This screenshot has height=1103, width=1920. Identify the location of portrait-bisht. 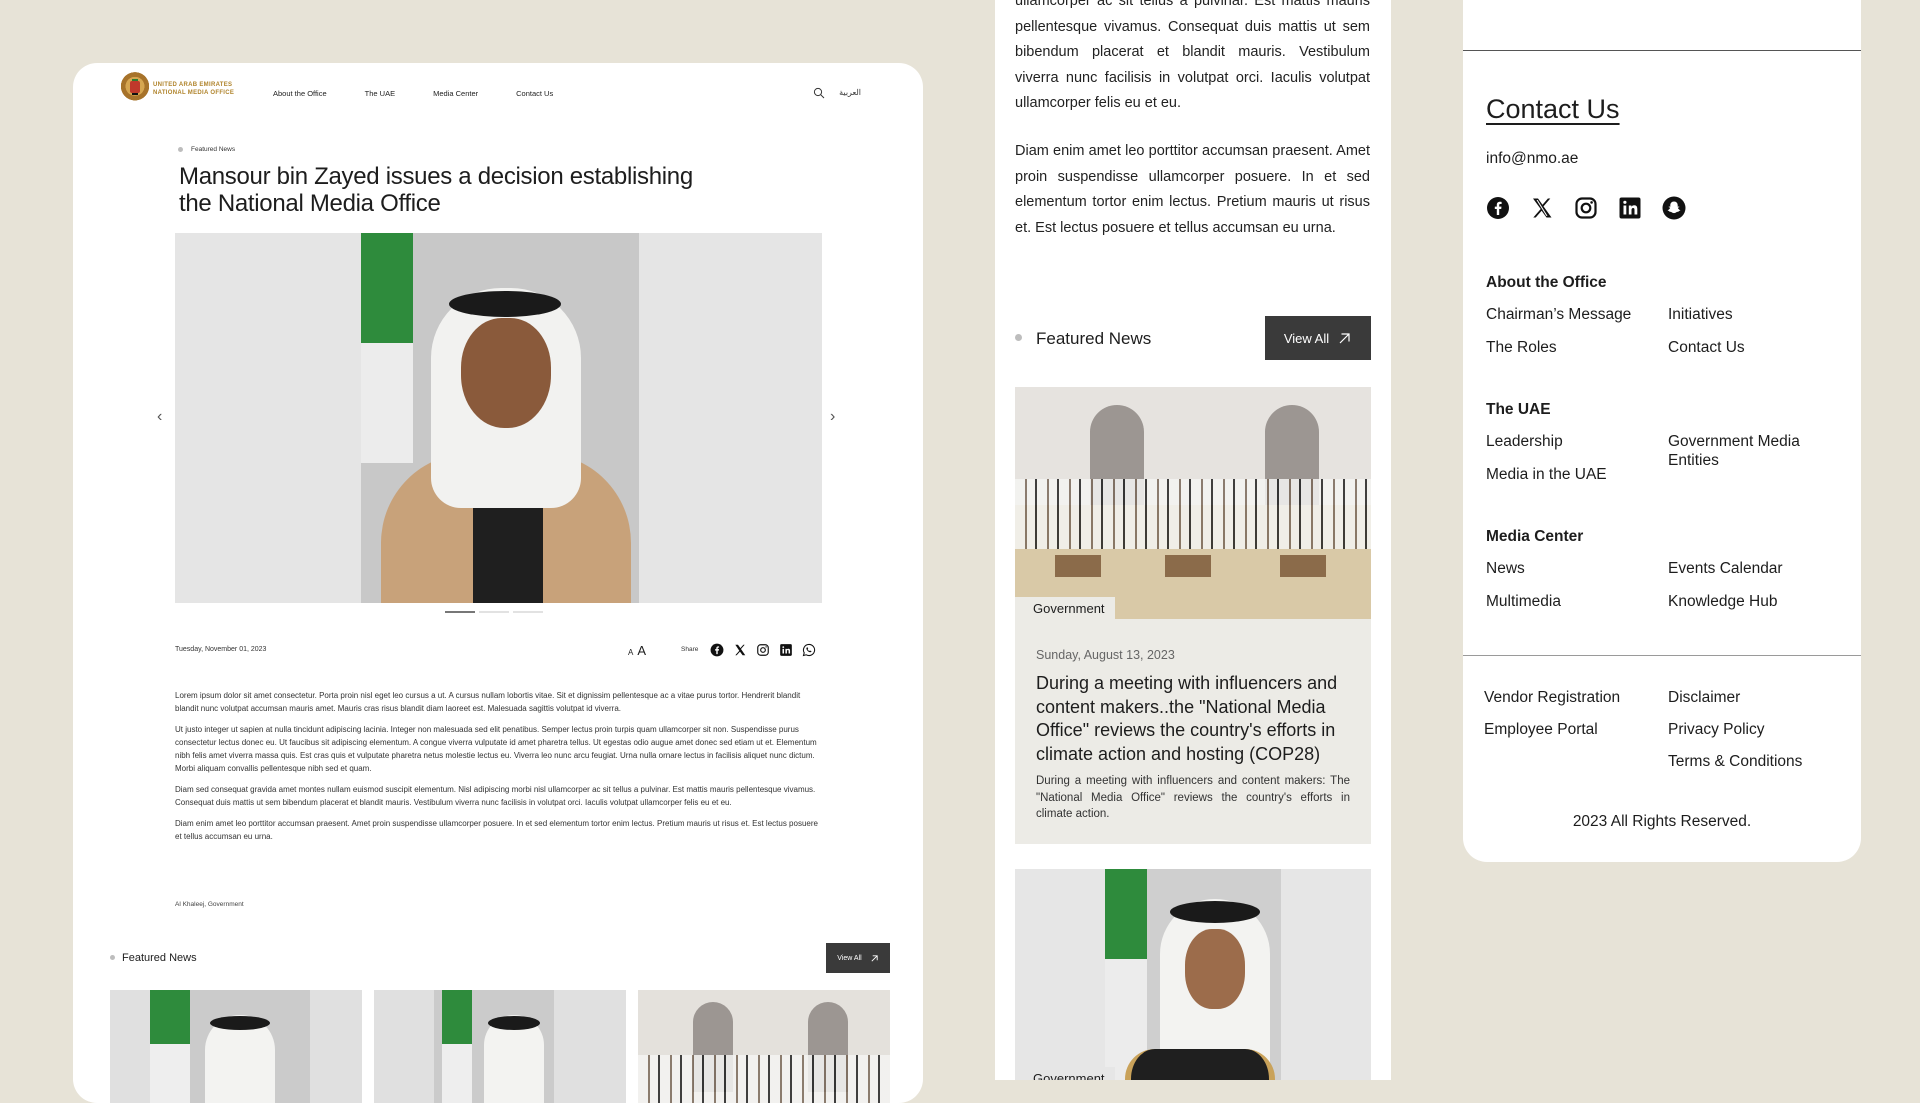
(1200, 1064).